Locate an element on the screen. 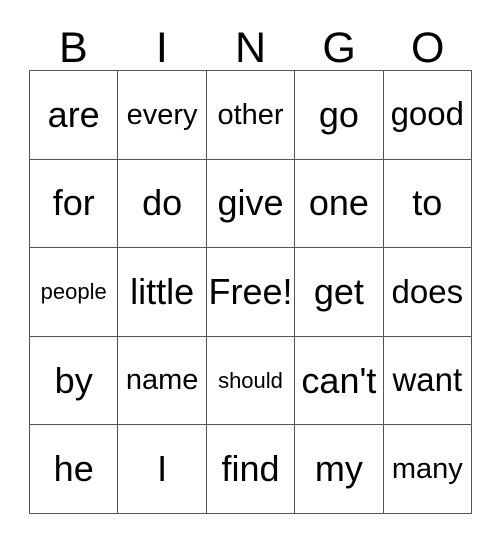  bingo-cell: name is located at coordinates (162, 381).